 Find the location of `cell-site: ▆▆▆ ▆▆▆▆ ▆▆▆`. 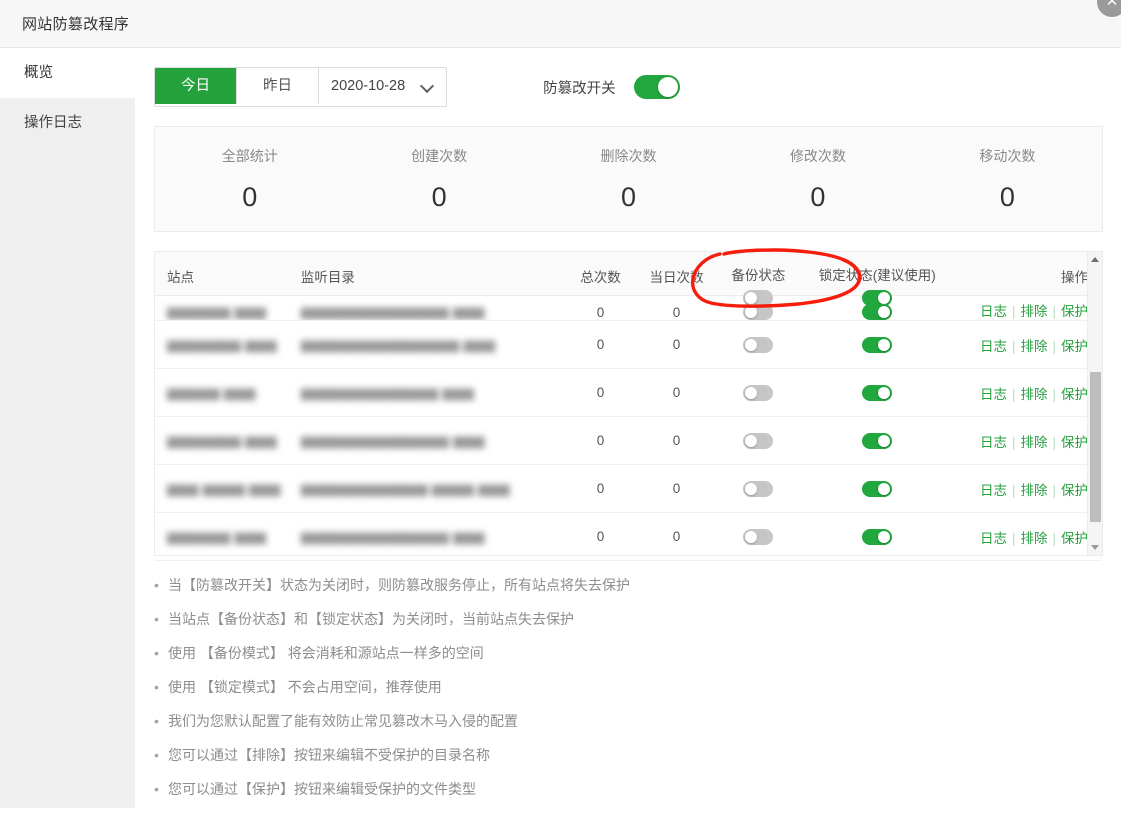

cell-site: ▆▆▆ ▆▆▆▆ ▆▆▆ is located at coordinates (228, 489).